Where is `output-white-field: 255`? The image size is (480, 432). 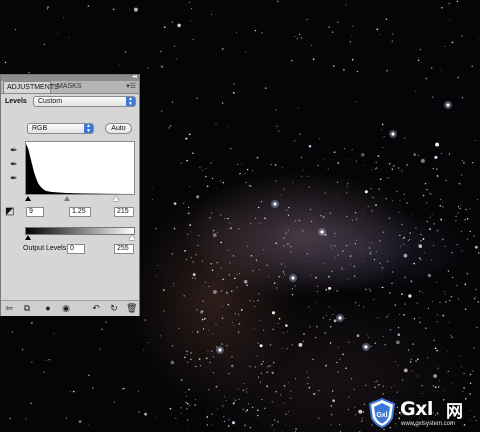 output-white-field: 255 is located at coordinates (124, 249).